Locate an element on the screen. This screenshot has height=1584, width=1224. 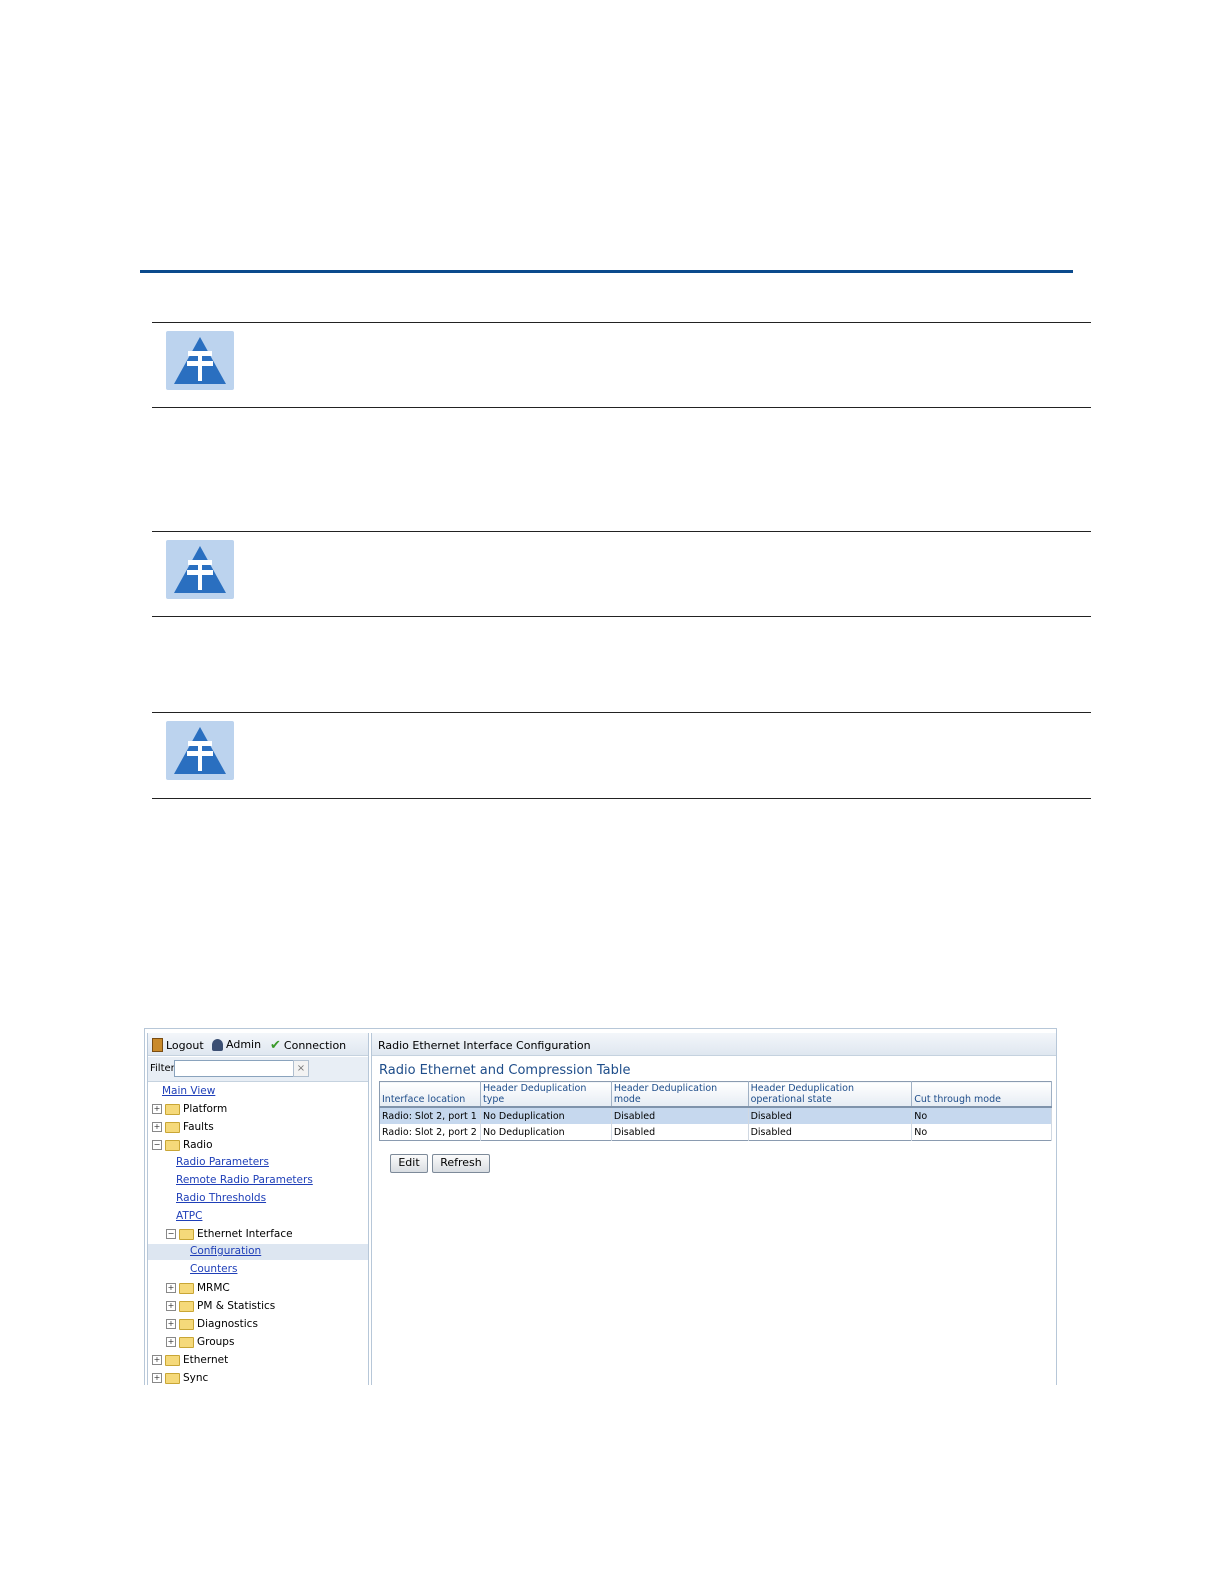
tree-diagnostics: + Diagnostics is located at coordinates (212, 1324).